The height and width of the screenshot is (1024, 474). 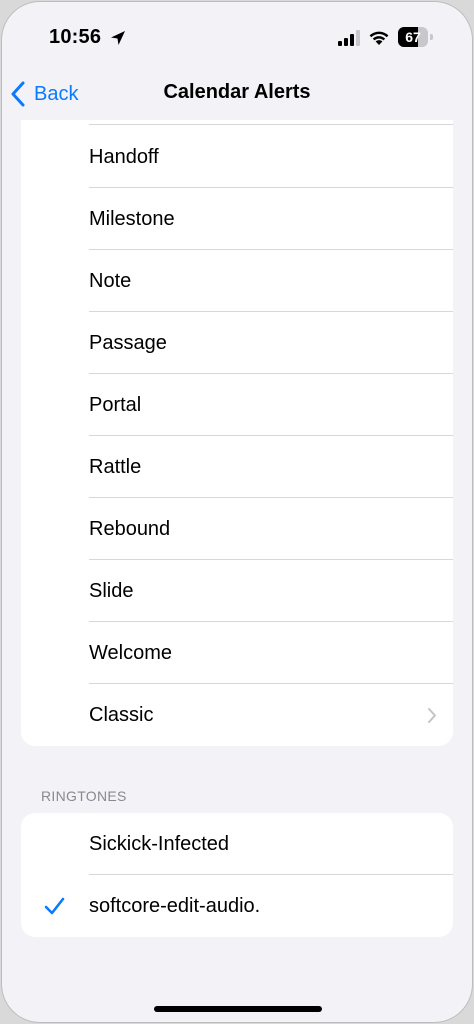 What do you see at coordinates (238, 1009) in the screenshot?
I see `home-indicator` at bounding box center [238, 1009].